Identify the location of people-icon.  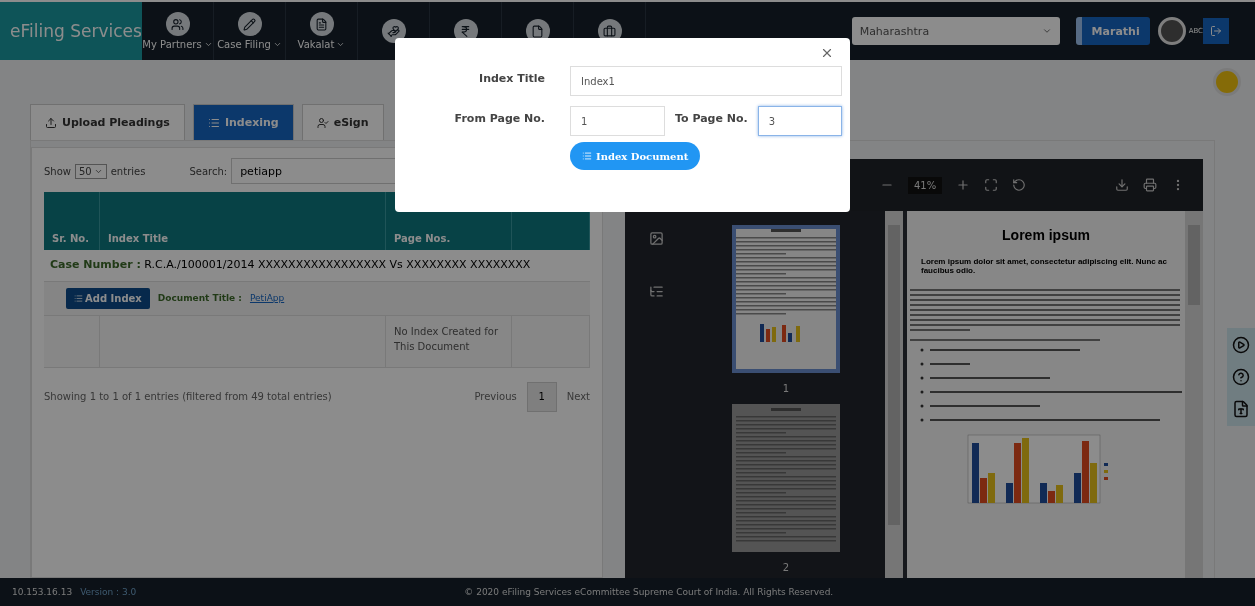
(177, 24).